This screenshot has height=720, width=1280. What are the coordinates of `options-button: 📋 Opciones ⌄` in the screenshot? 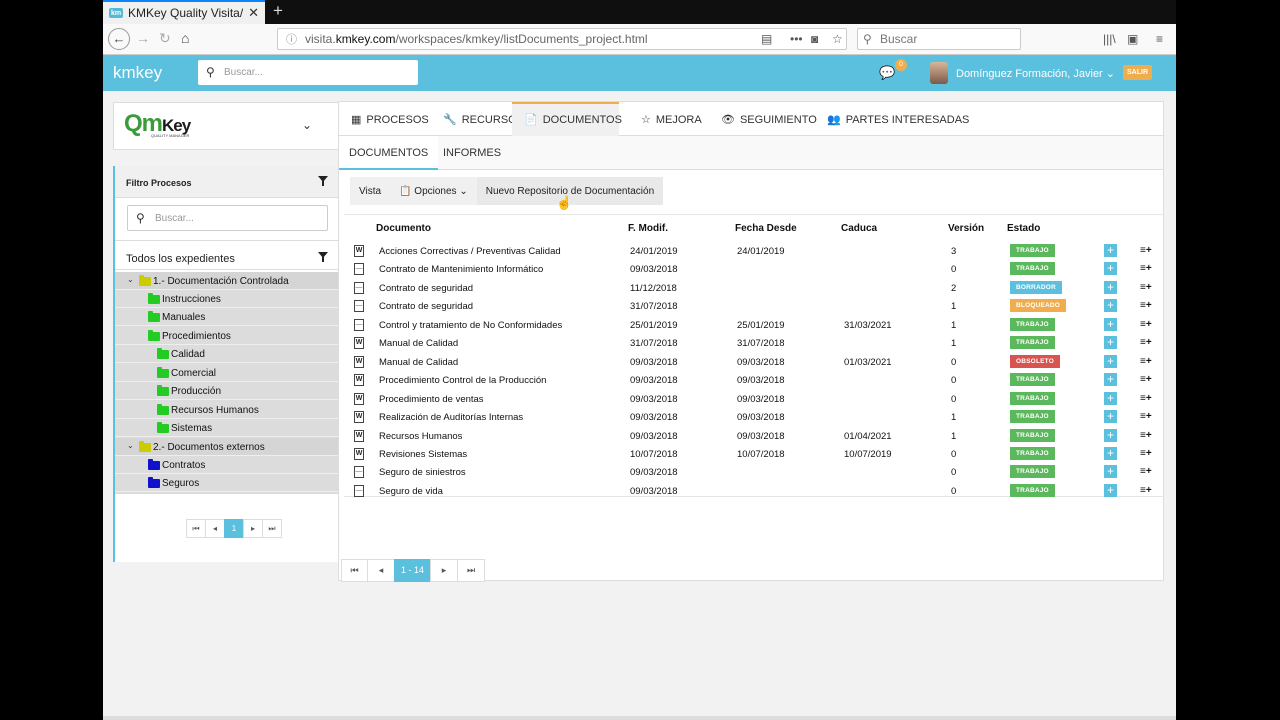 It's located at (433, 191).